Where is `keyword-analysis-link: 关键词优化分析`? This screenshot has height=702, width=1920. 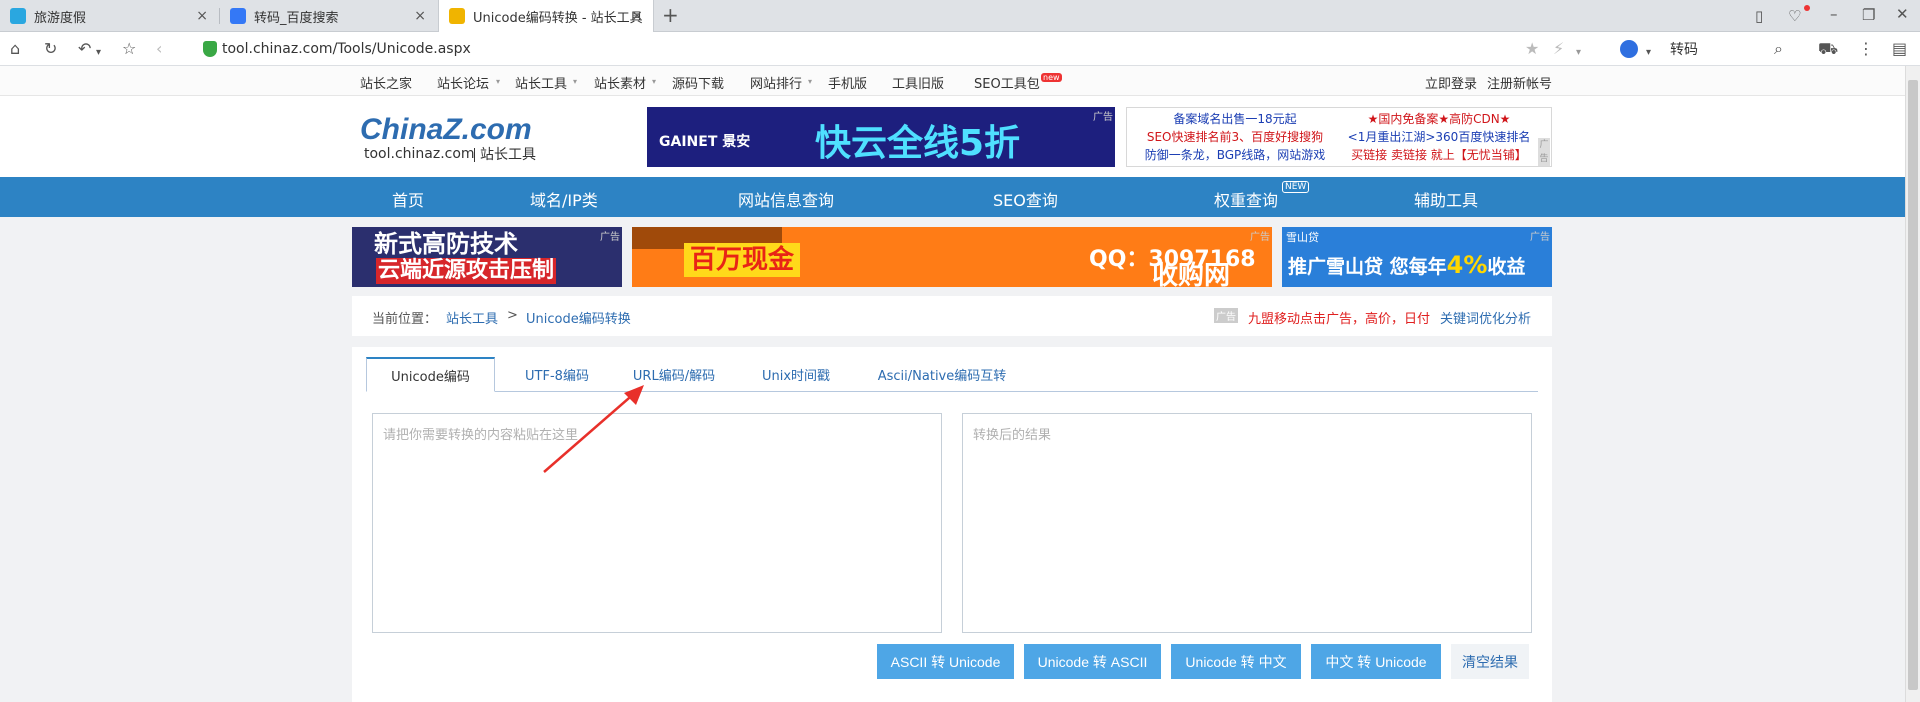 keyword-analysis-link: 关键词优化分析 is located at coordinates (1485, 317).